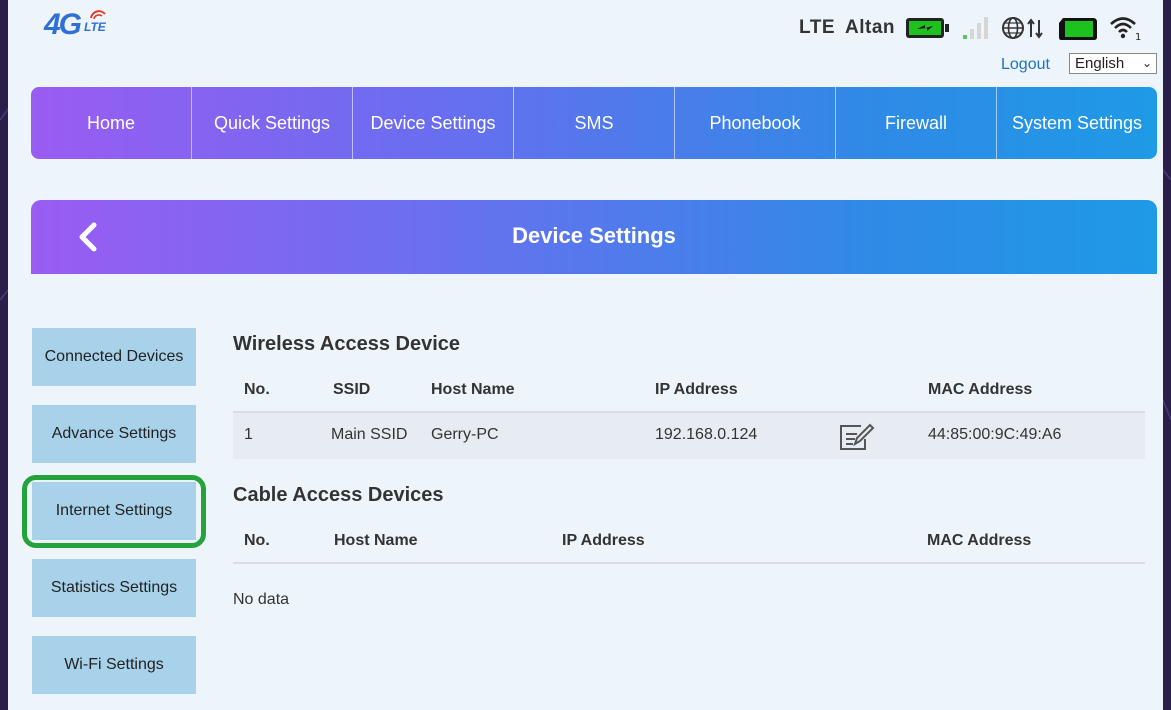 The width and height of the screenshot is (1171, 710). I want to click on carrier-name: Altan, so click(870, 27).